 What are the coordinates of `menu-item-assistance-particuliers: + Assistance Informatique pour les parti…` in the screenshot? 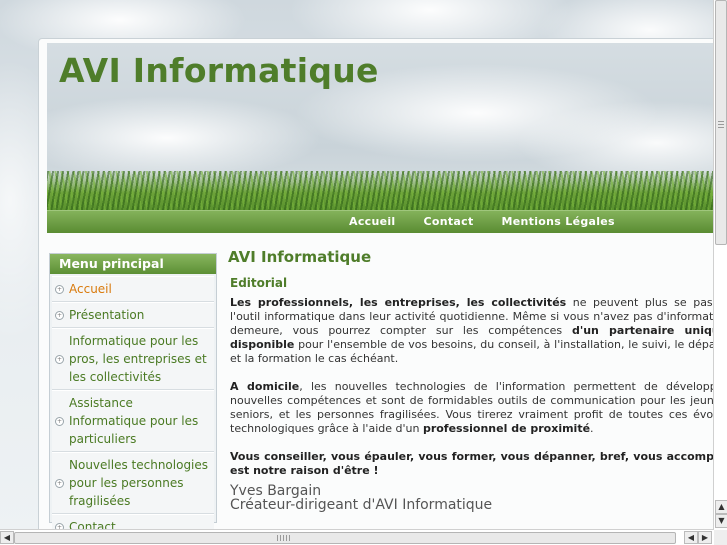 It's located at (133, 421).